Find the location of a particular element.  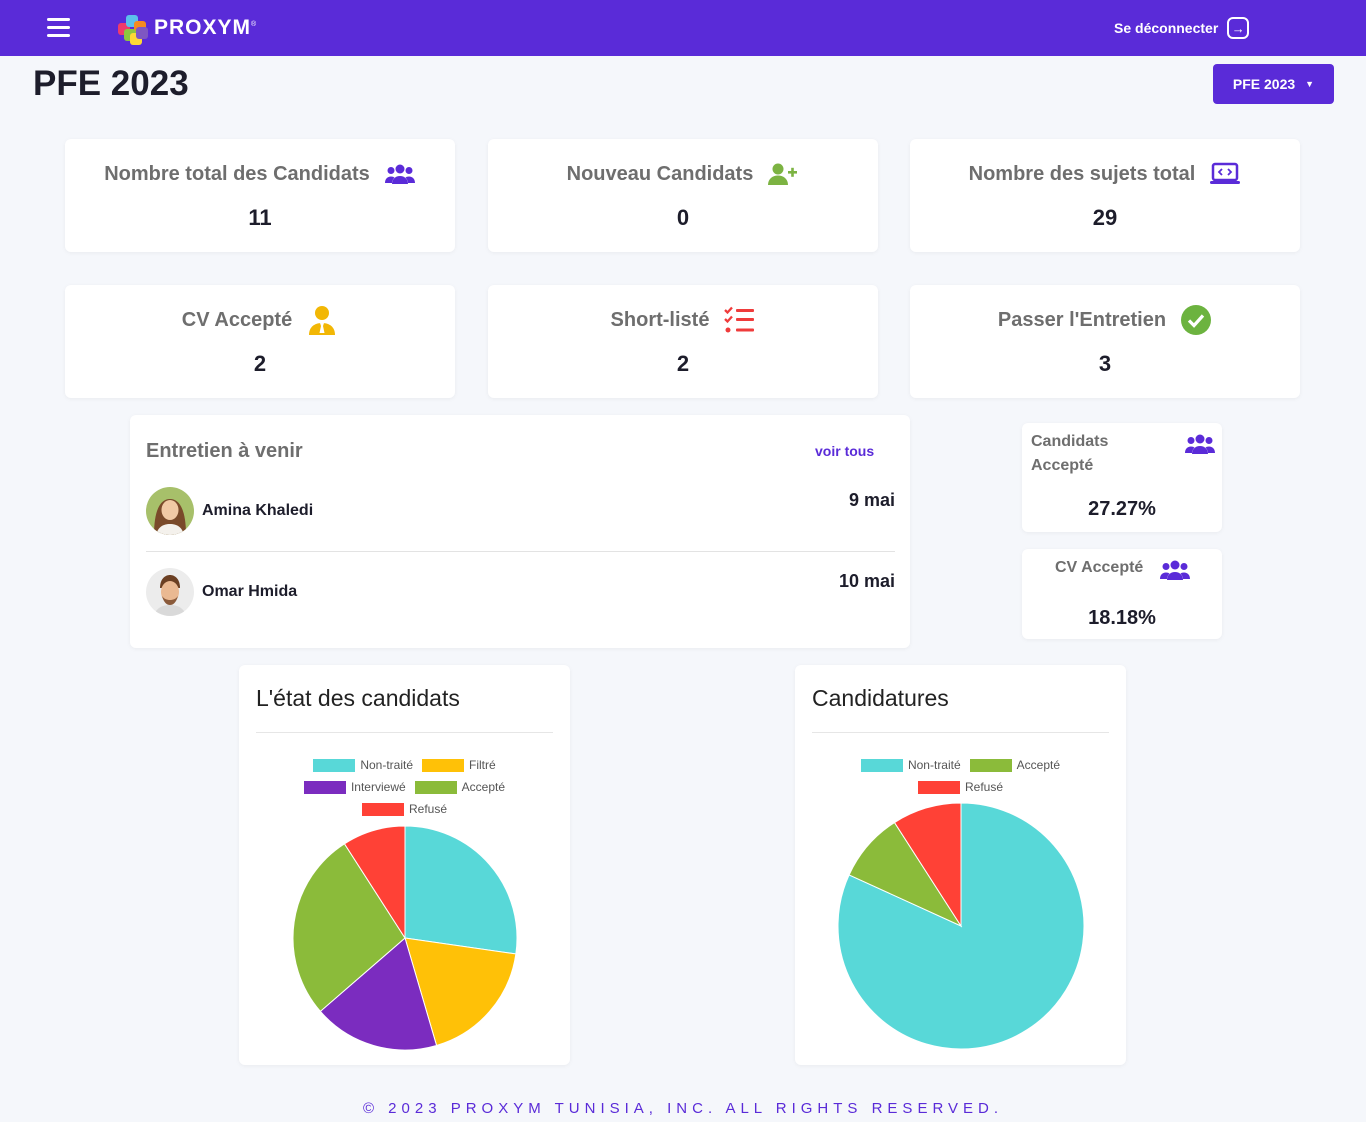

stat-card-new-candidates: Nouveau Candidats 0 is located at coordinates (683, 195).